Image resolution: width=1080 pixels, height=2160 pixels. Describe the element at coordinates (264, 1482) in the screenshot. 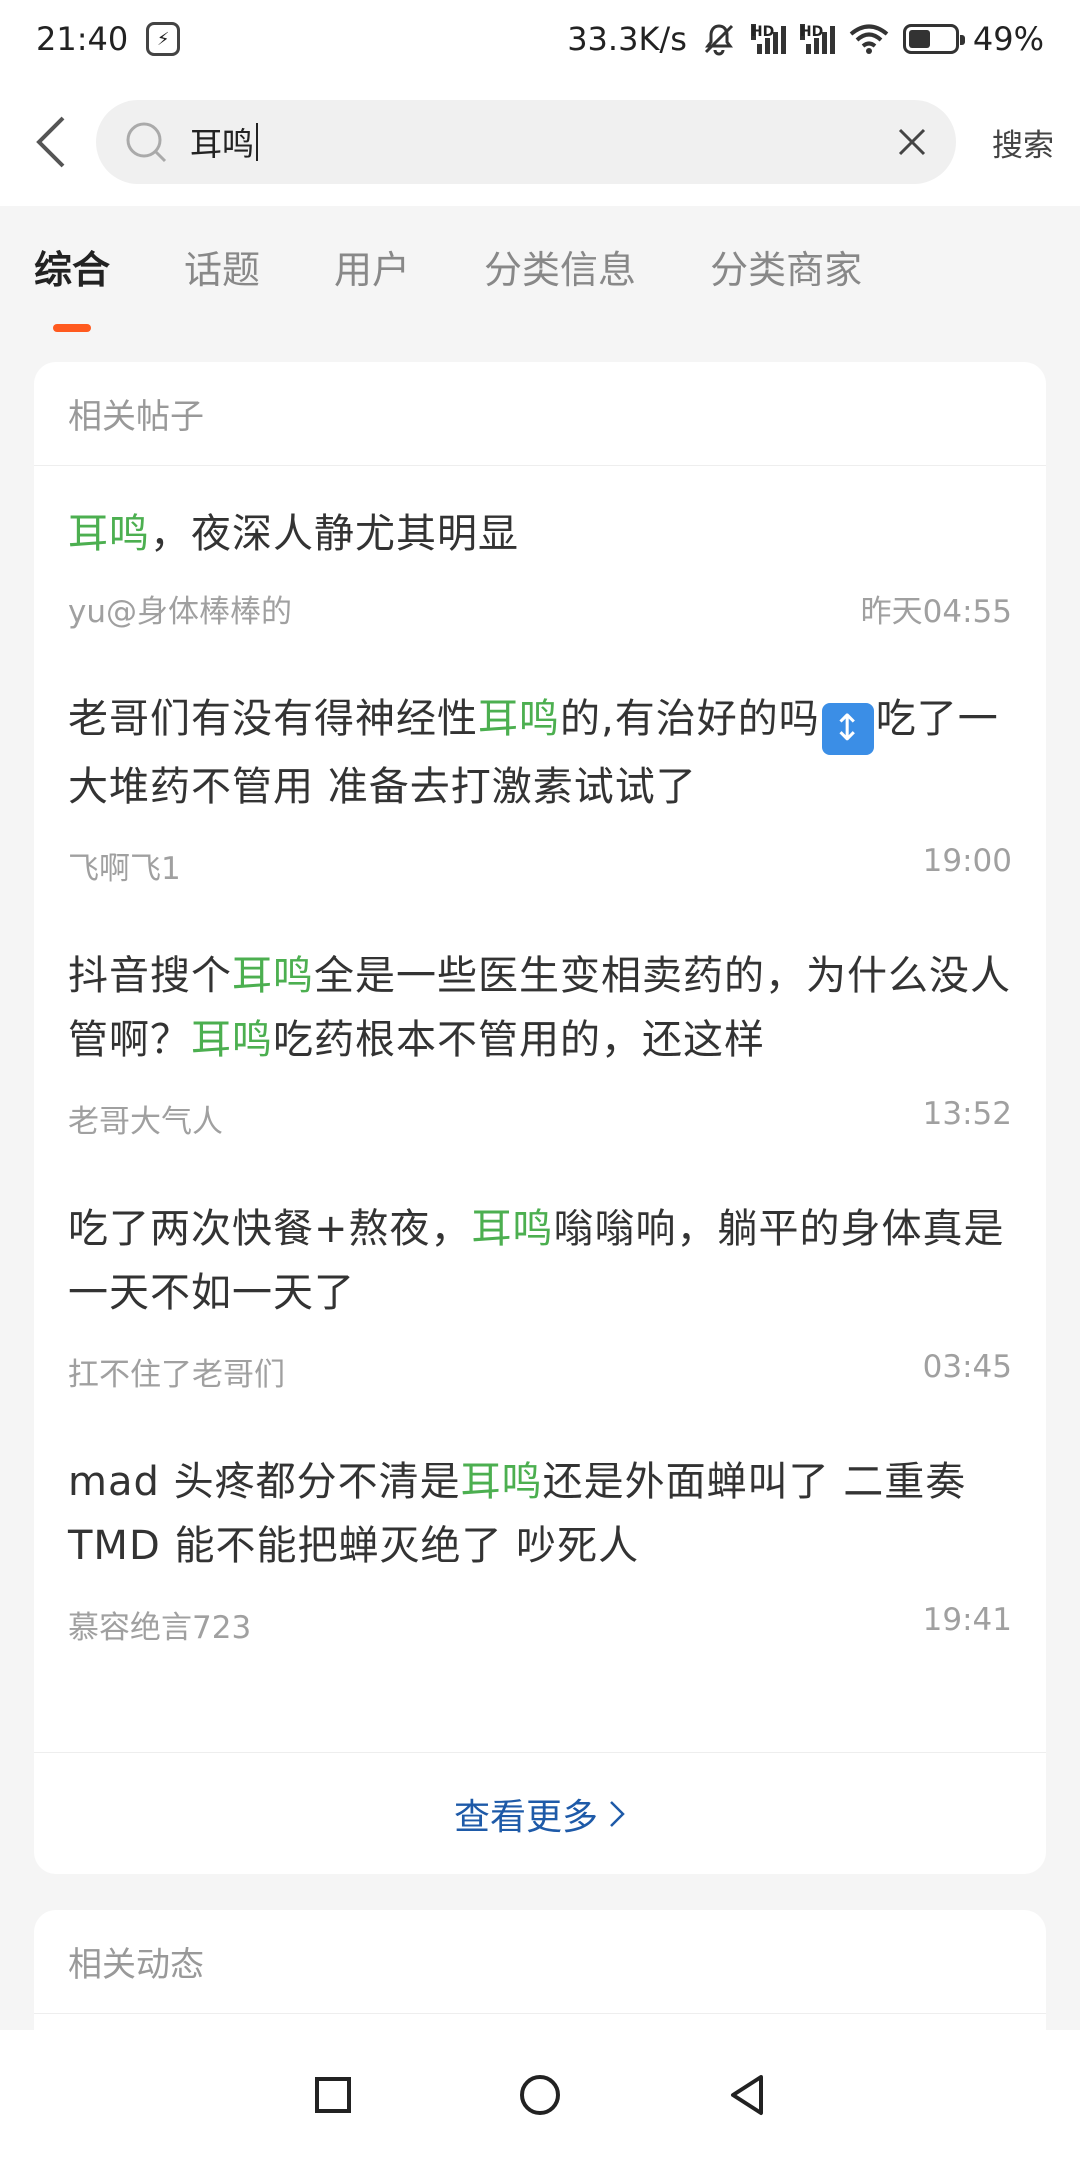

I see `post-title-text: mad 头疼都分不清是` at that location.